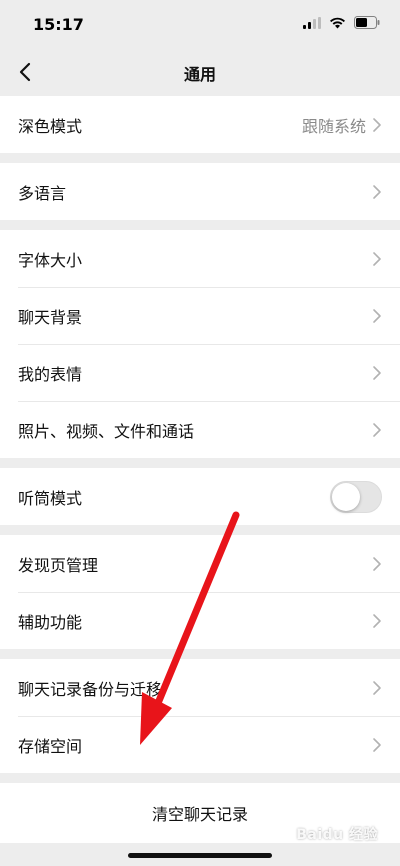 This screenshot has width=400, height=866. Describe the element at coordinates (337, 835) in the screenshot. I see `baidu-watermark: Baidu 经验` at that location.